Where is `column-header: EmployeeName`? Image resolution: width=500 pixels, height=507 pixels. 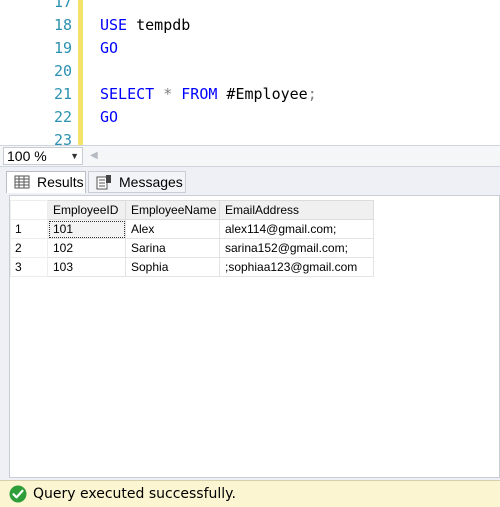
column-header: EmployeeName is located at coordinates (172, 210).